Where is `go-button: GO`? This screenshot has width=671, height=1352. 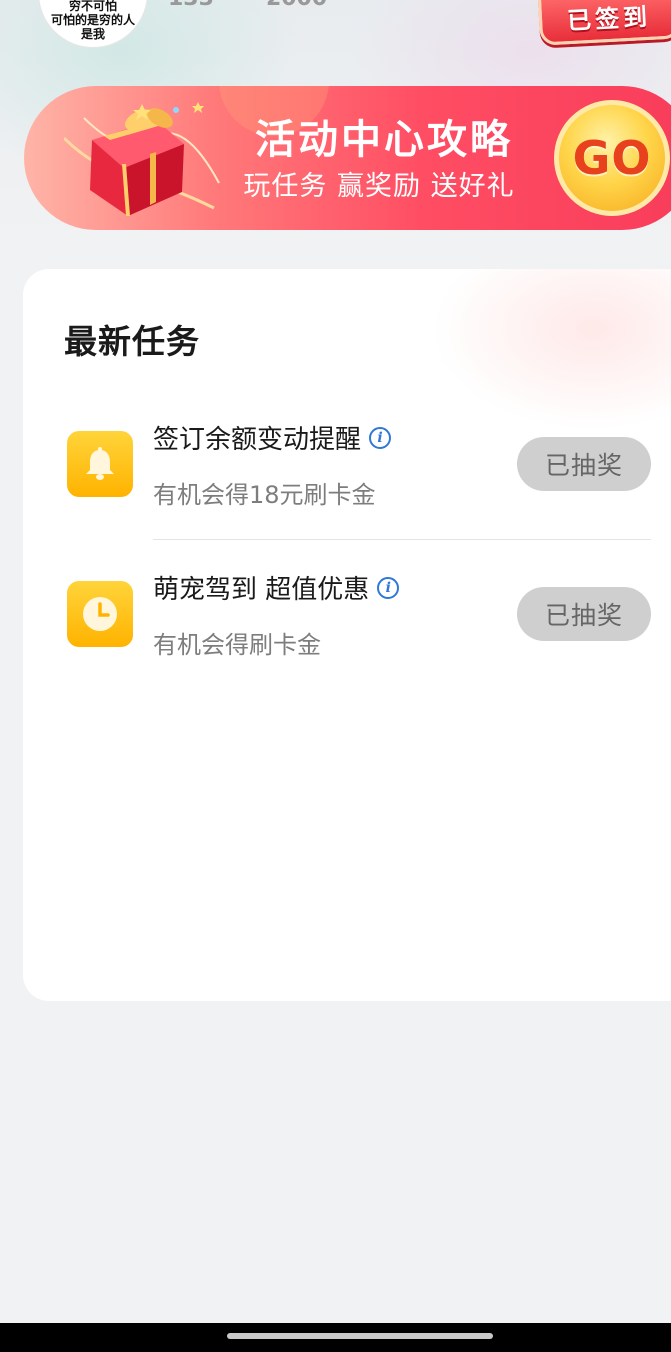 go-button: GO is located at coordinates (612, 158).